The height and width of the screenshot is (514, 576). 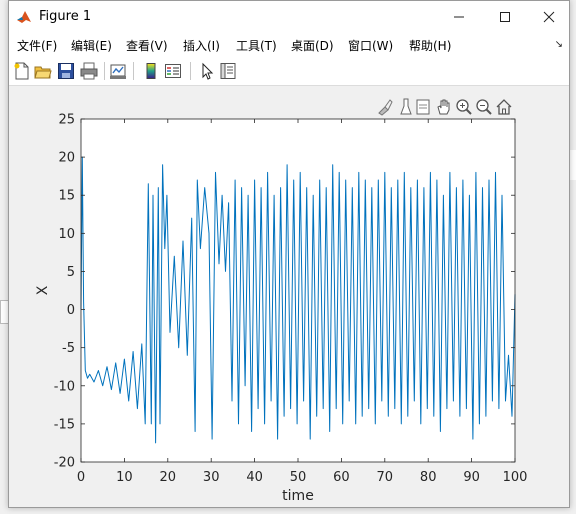 I want to click on x-tick-label: 20, so click(x=168, y=477).